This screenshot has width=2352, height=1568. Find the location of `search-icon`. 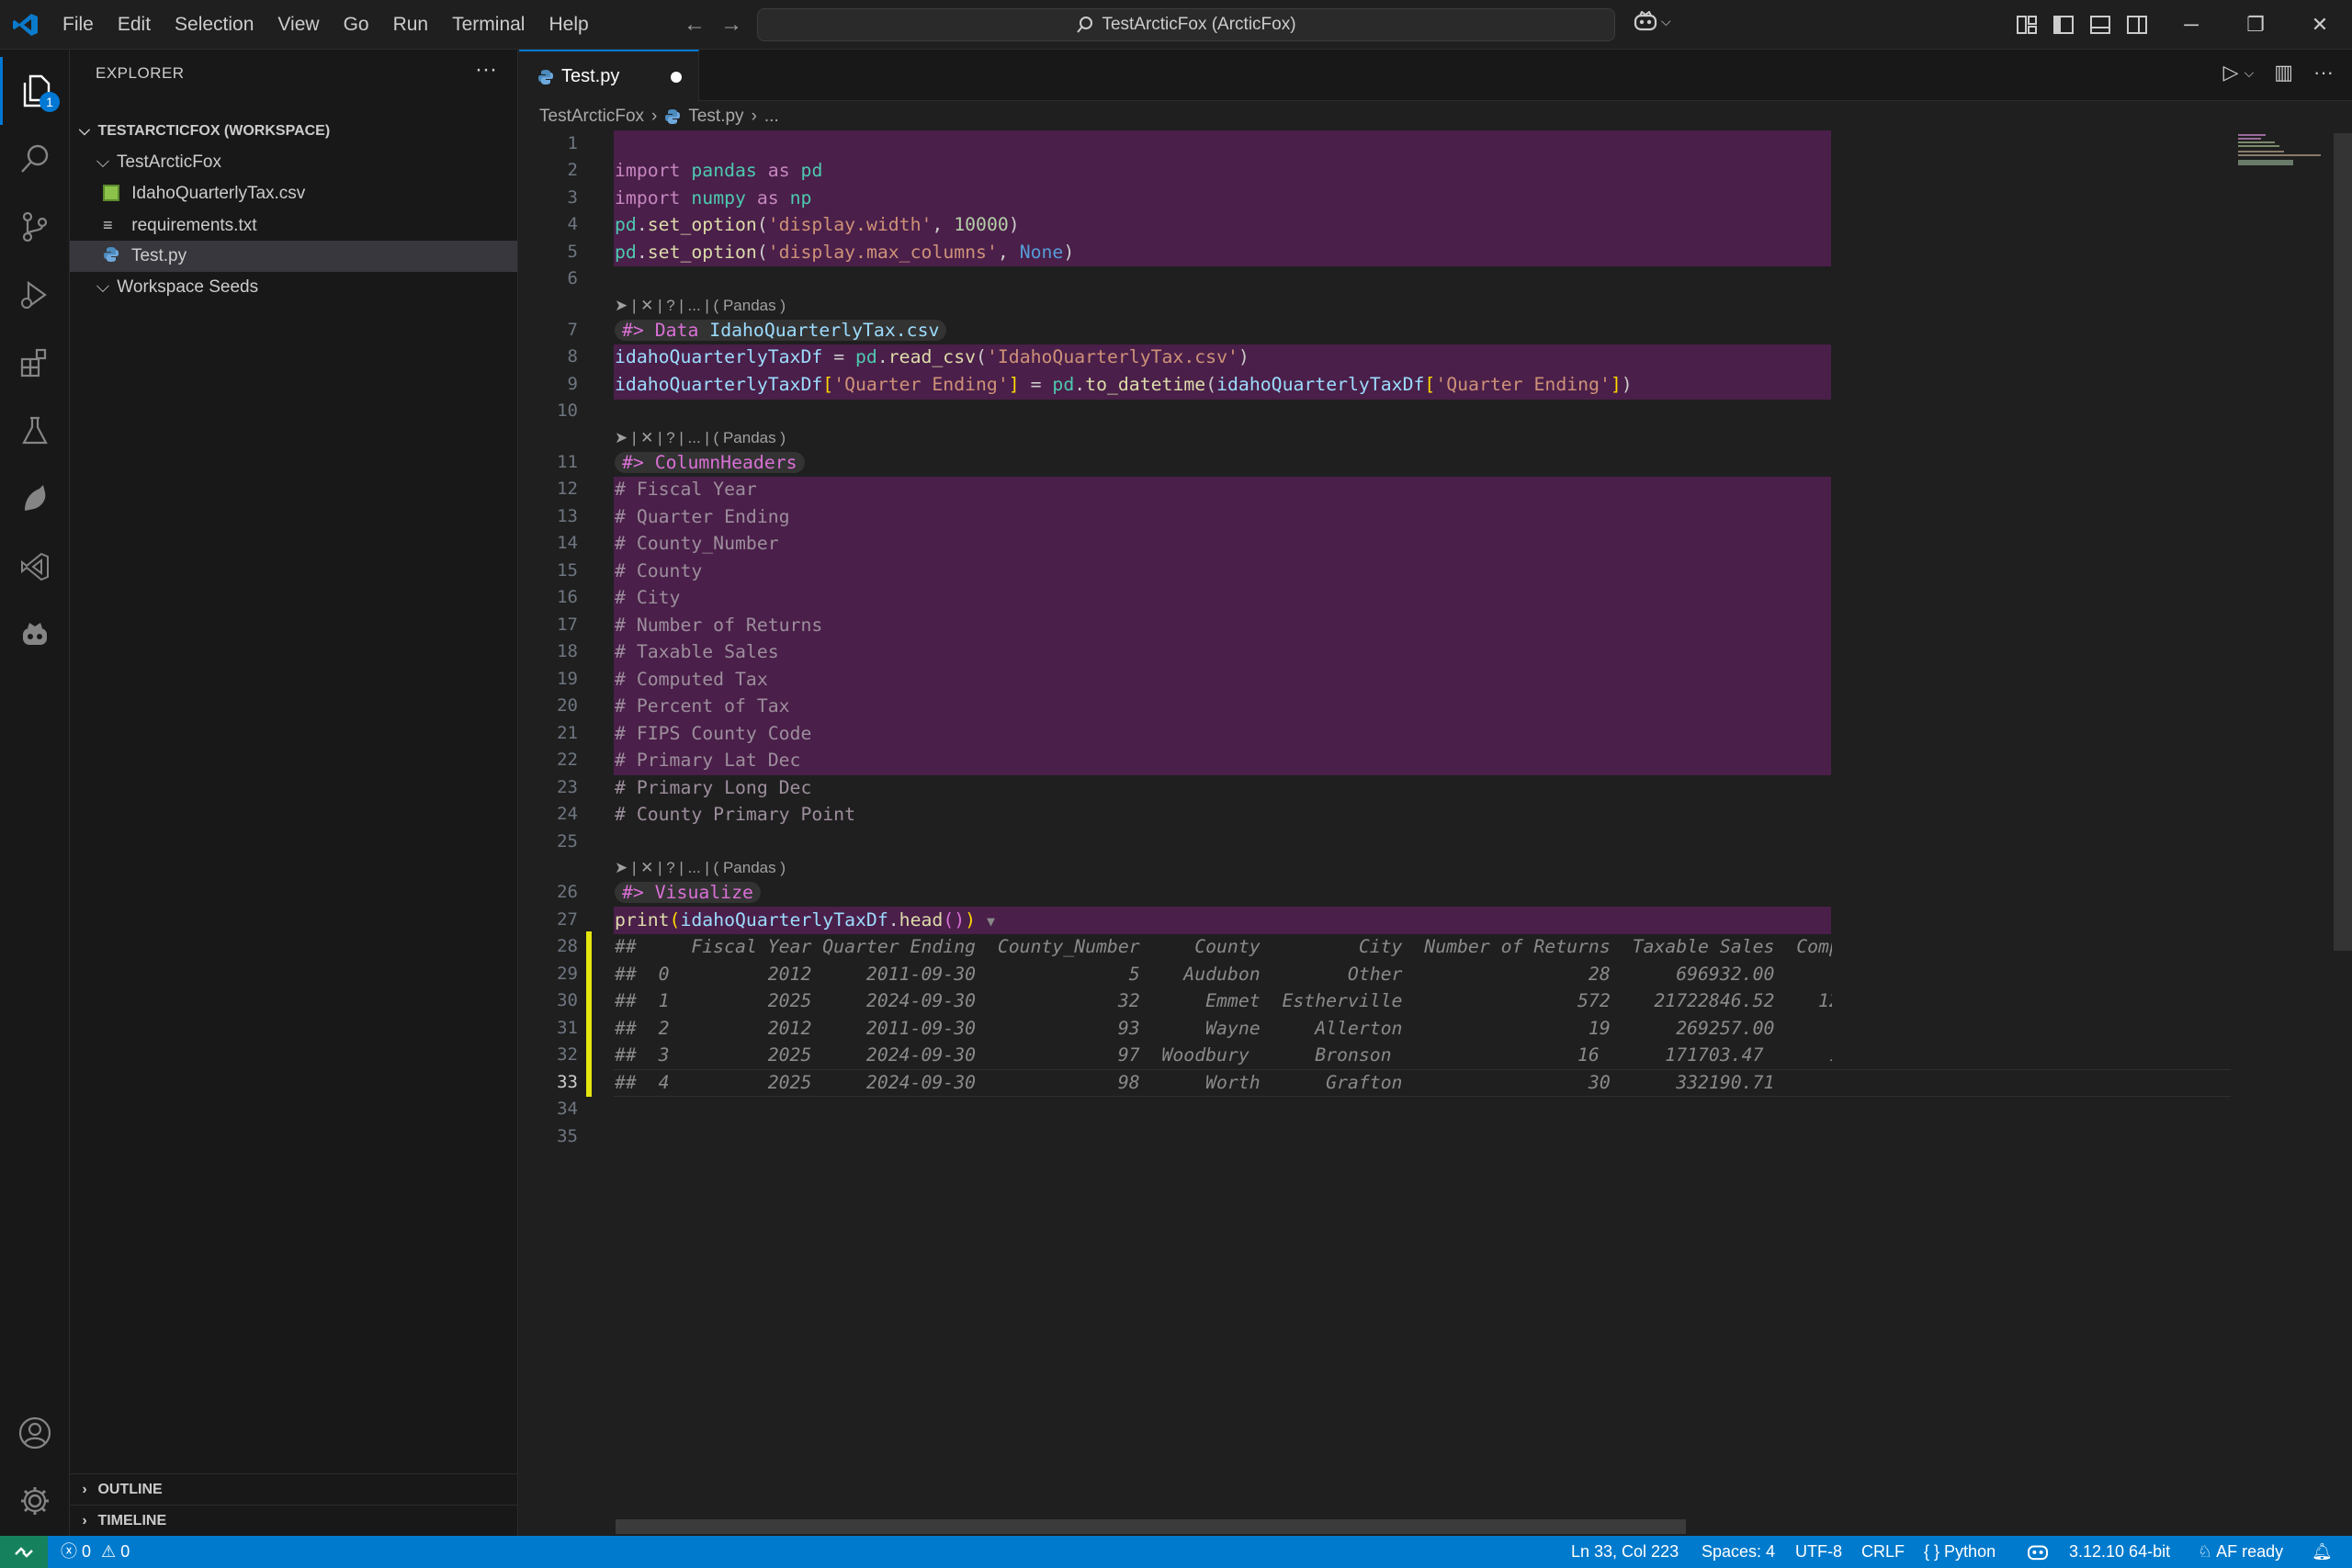

search-icon is located at coordinates (35, 159).